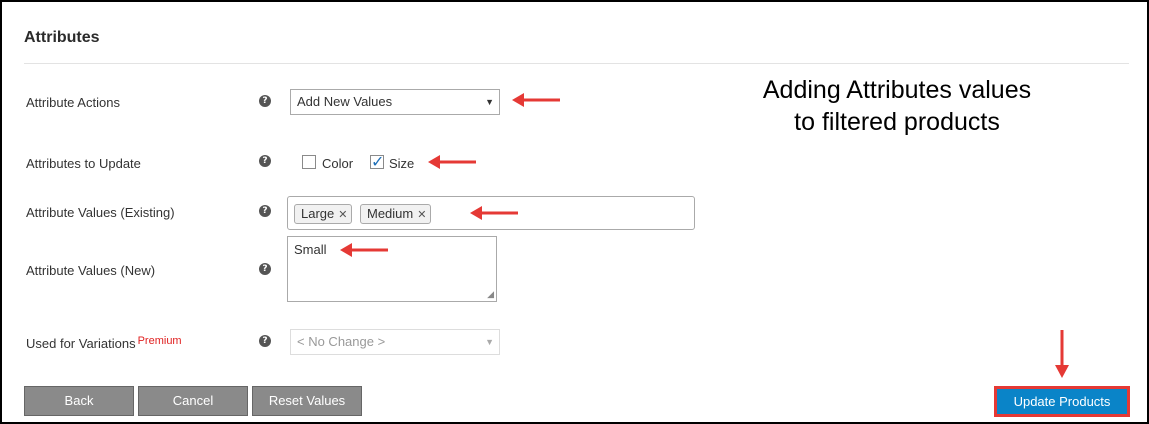 Image resolution: width=1149 pixels, height=424 pixels. What do you see at coordinates (897, 122) in the screenshot?
I see `annotation-line-2: to filtered products` at bounding box center [897, 122].